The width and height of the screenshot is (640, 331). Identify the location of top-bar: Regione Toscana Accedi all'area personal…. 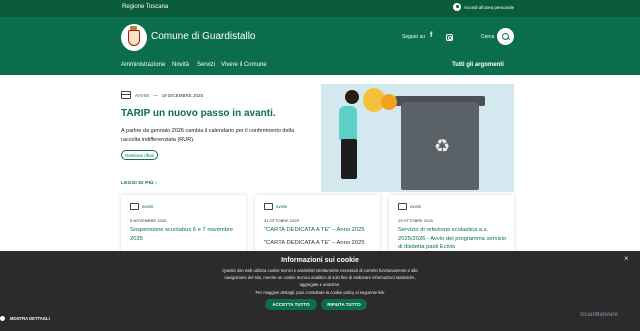
(320, 8).